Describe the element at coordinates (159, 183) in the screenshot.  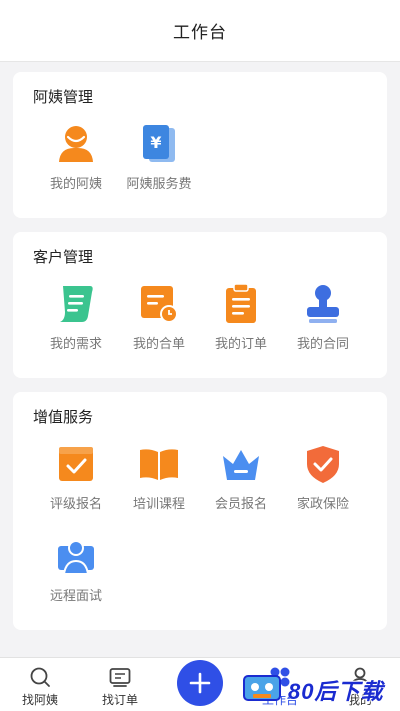
I see `item-label: 阿姨服务费` at that location.